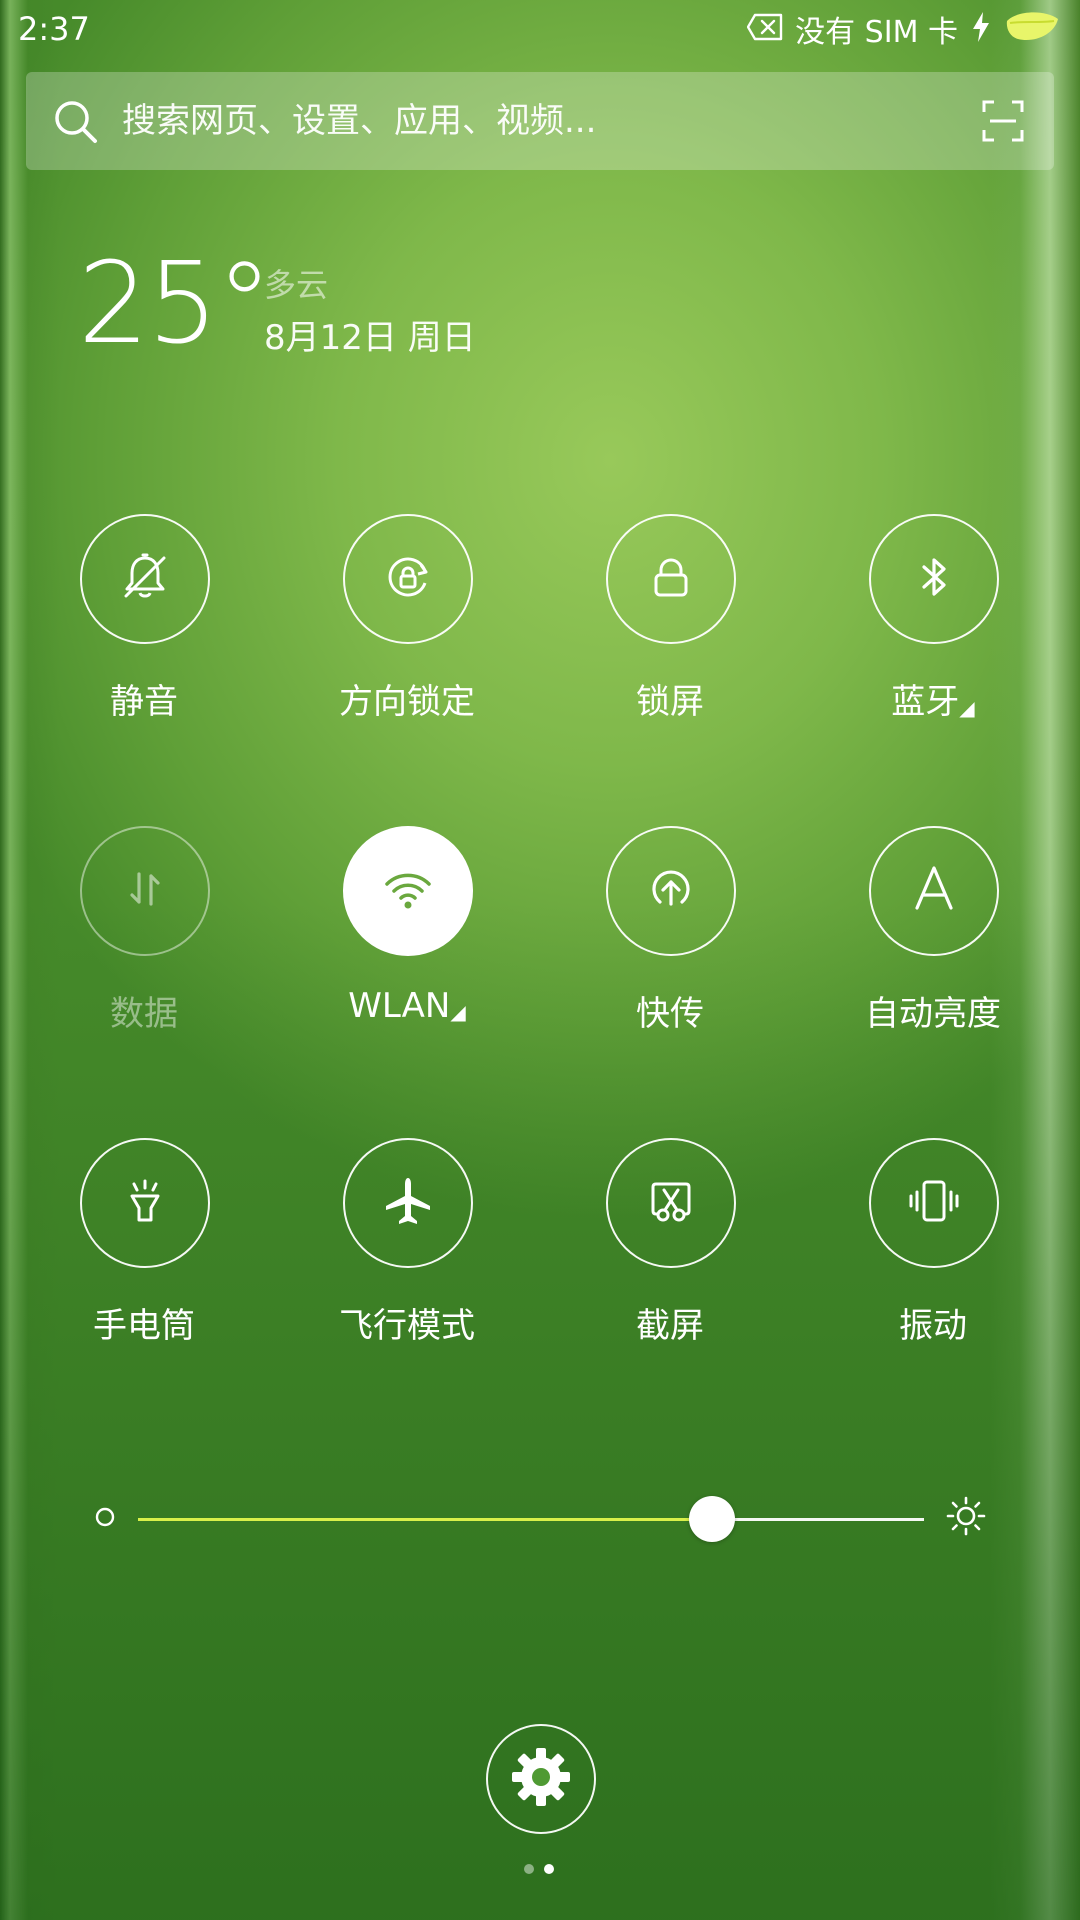 Image resolution: width=1080 pixels, height=1920 pixels. Describe the element at coordinates (540, 1870) in the screenshot. I see `page-indicator` at that location.